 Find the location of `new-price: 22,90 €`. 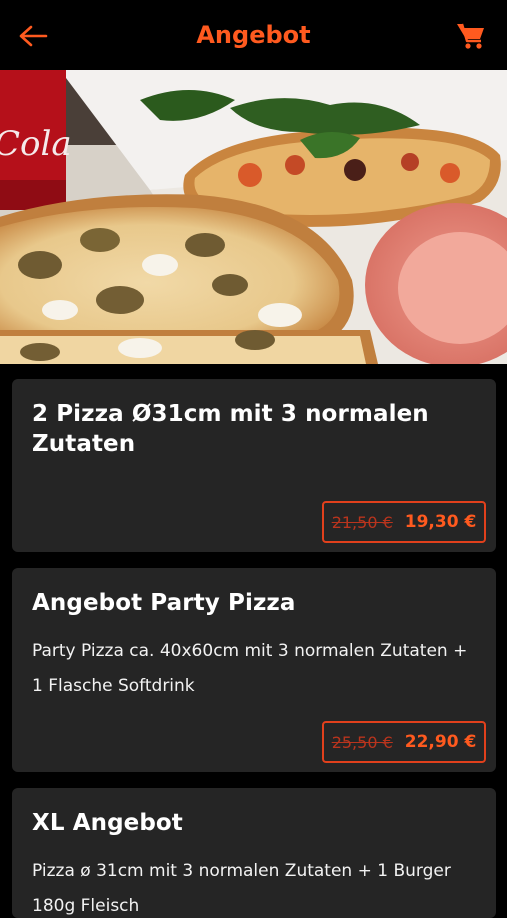

new-price: 22,90 € is located at coordinates (440, 742).